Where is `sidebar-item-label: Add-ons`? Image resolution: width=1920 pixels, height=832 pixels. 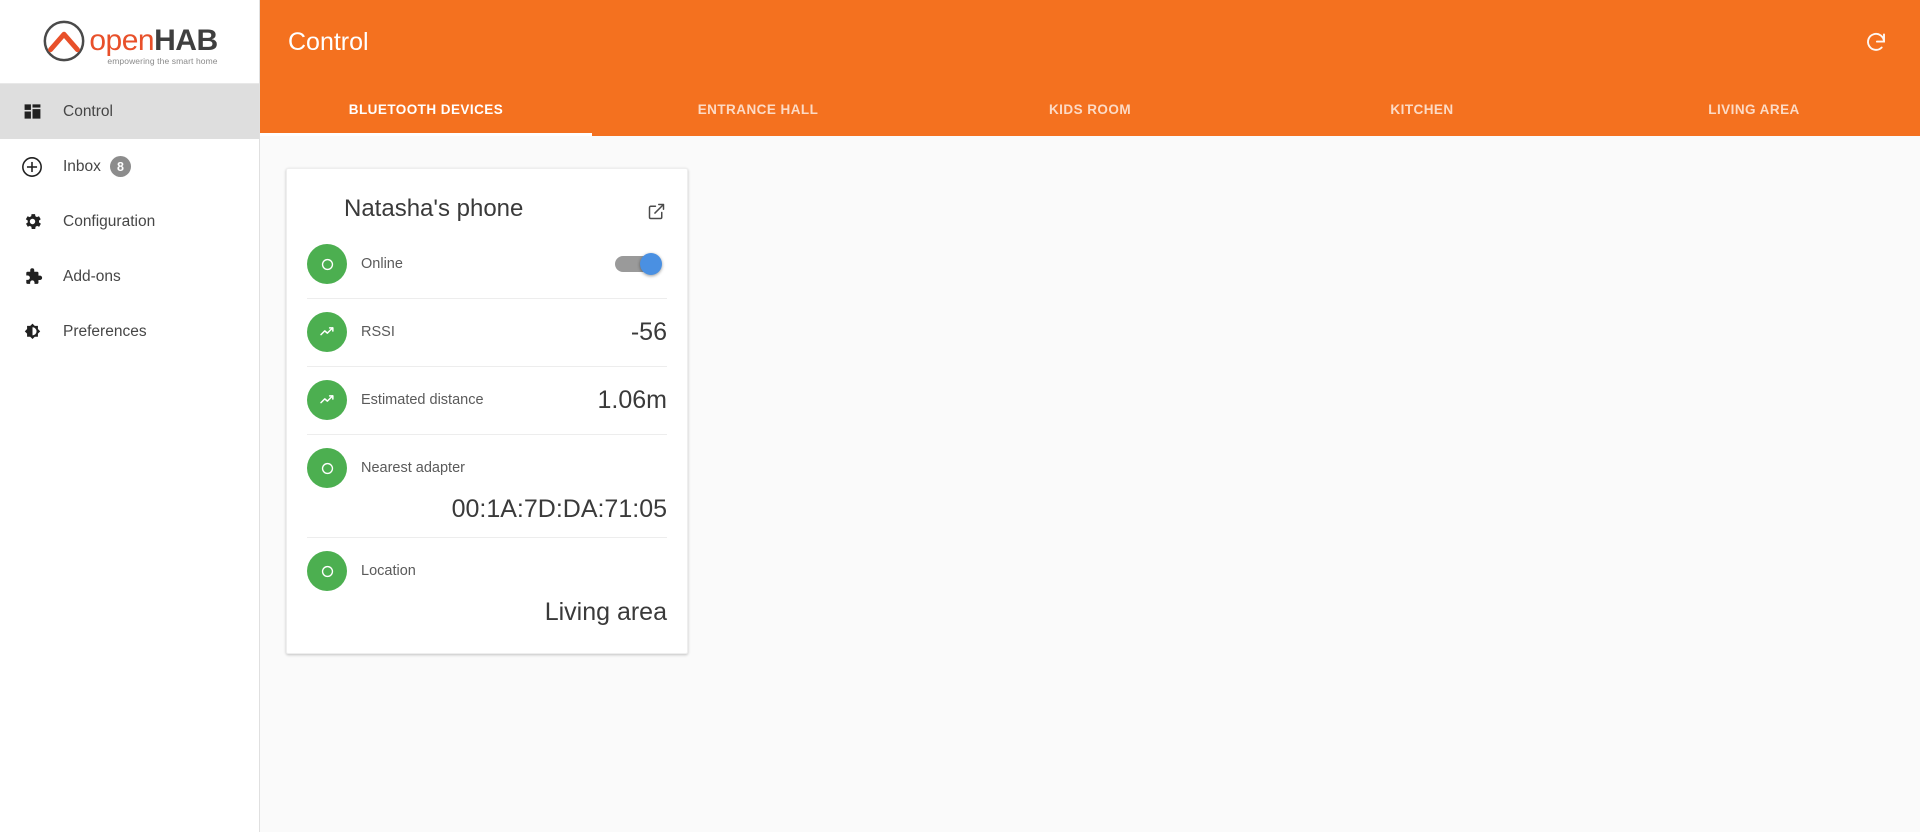 sidebar-item-label: Add-ons is located at coordinates (92, 276).